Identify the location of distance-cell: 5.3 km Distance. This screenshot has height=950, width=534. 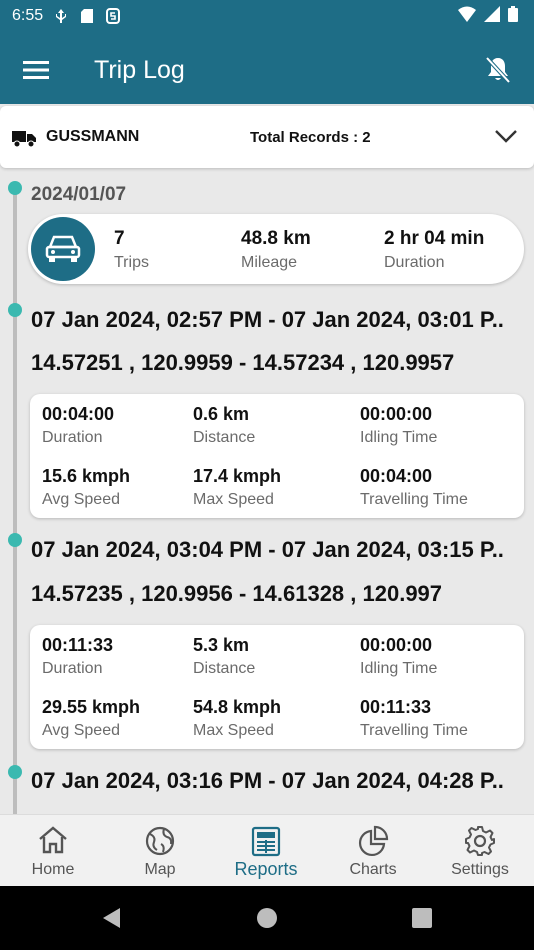
(224, 656).